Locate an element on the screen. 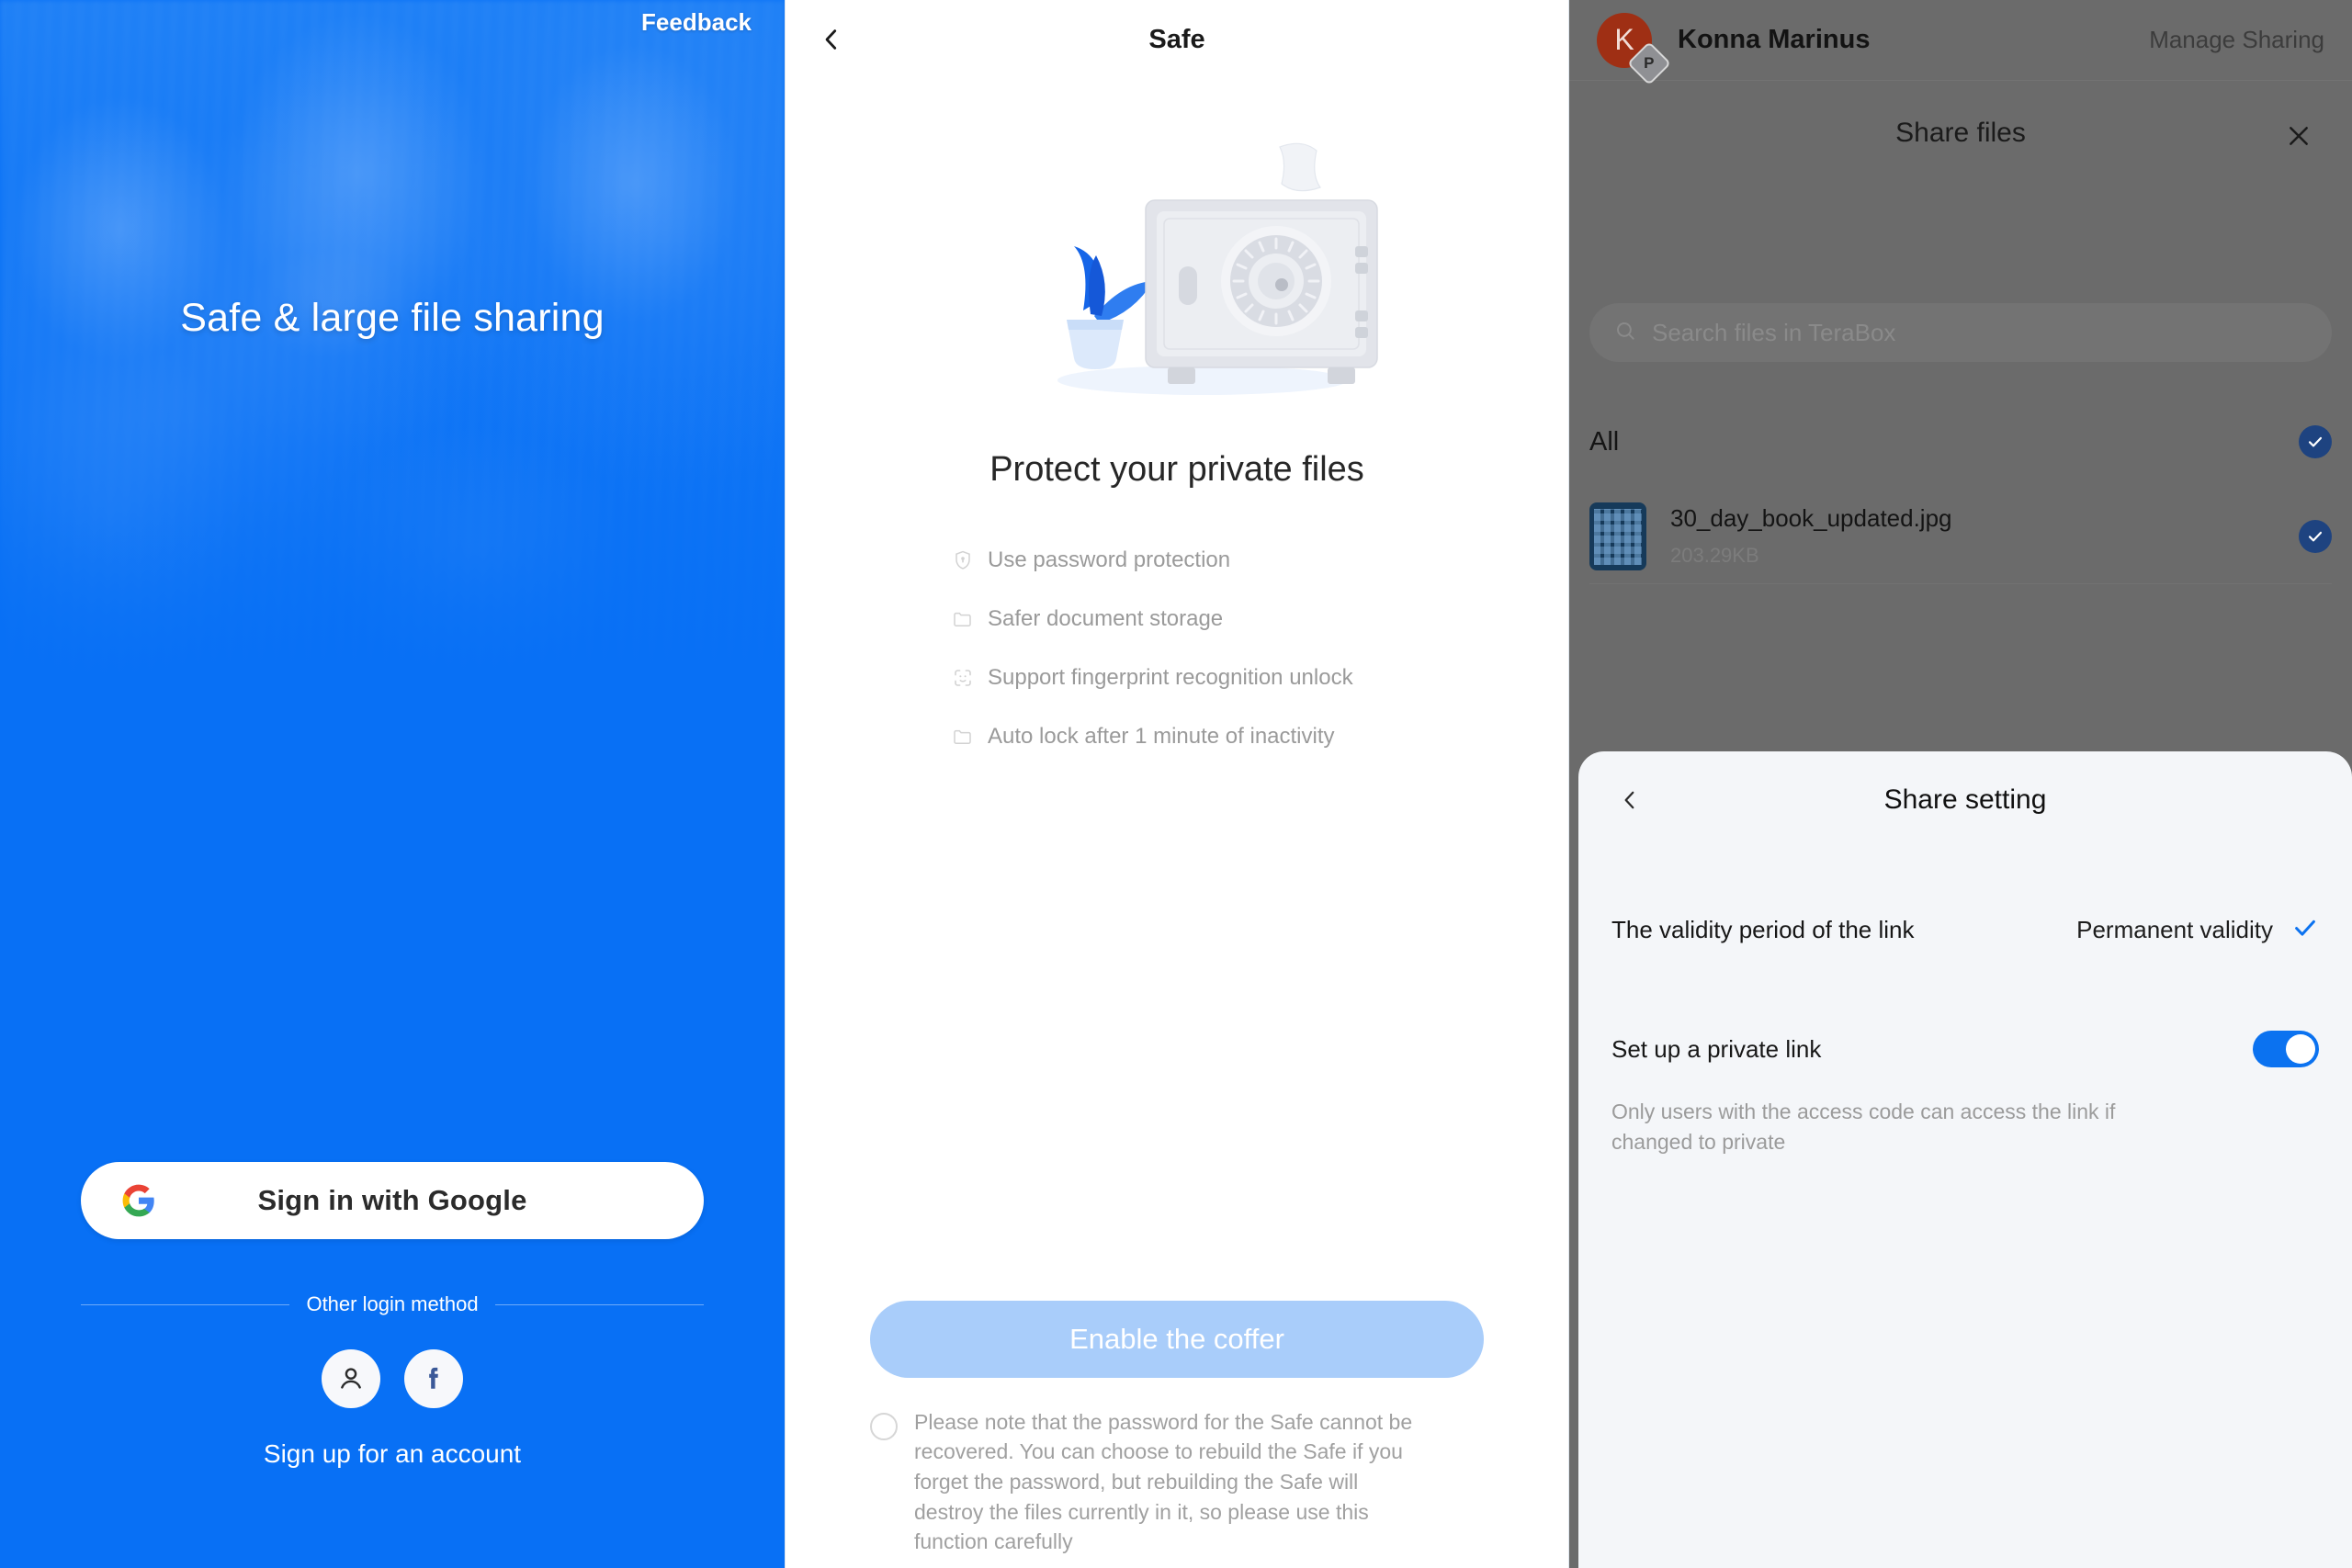 This screenshot has height=1568, width=2352. sign-up-link: Sign up for an account is located at coordinates (393, 1454).